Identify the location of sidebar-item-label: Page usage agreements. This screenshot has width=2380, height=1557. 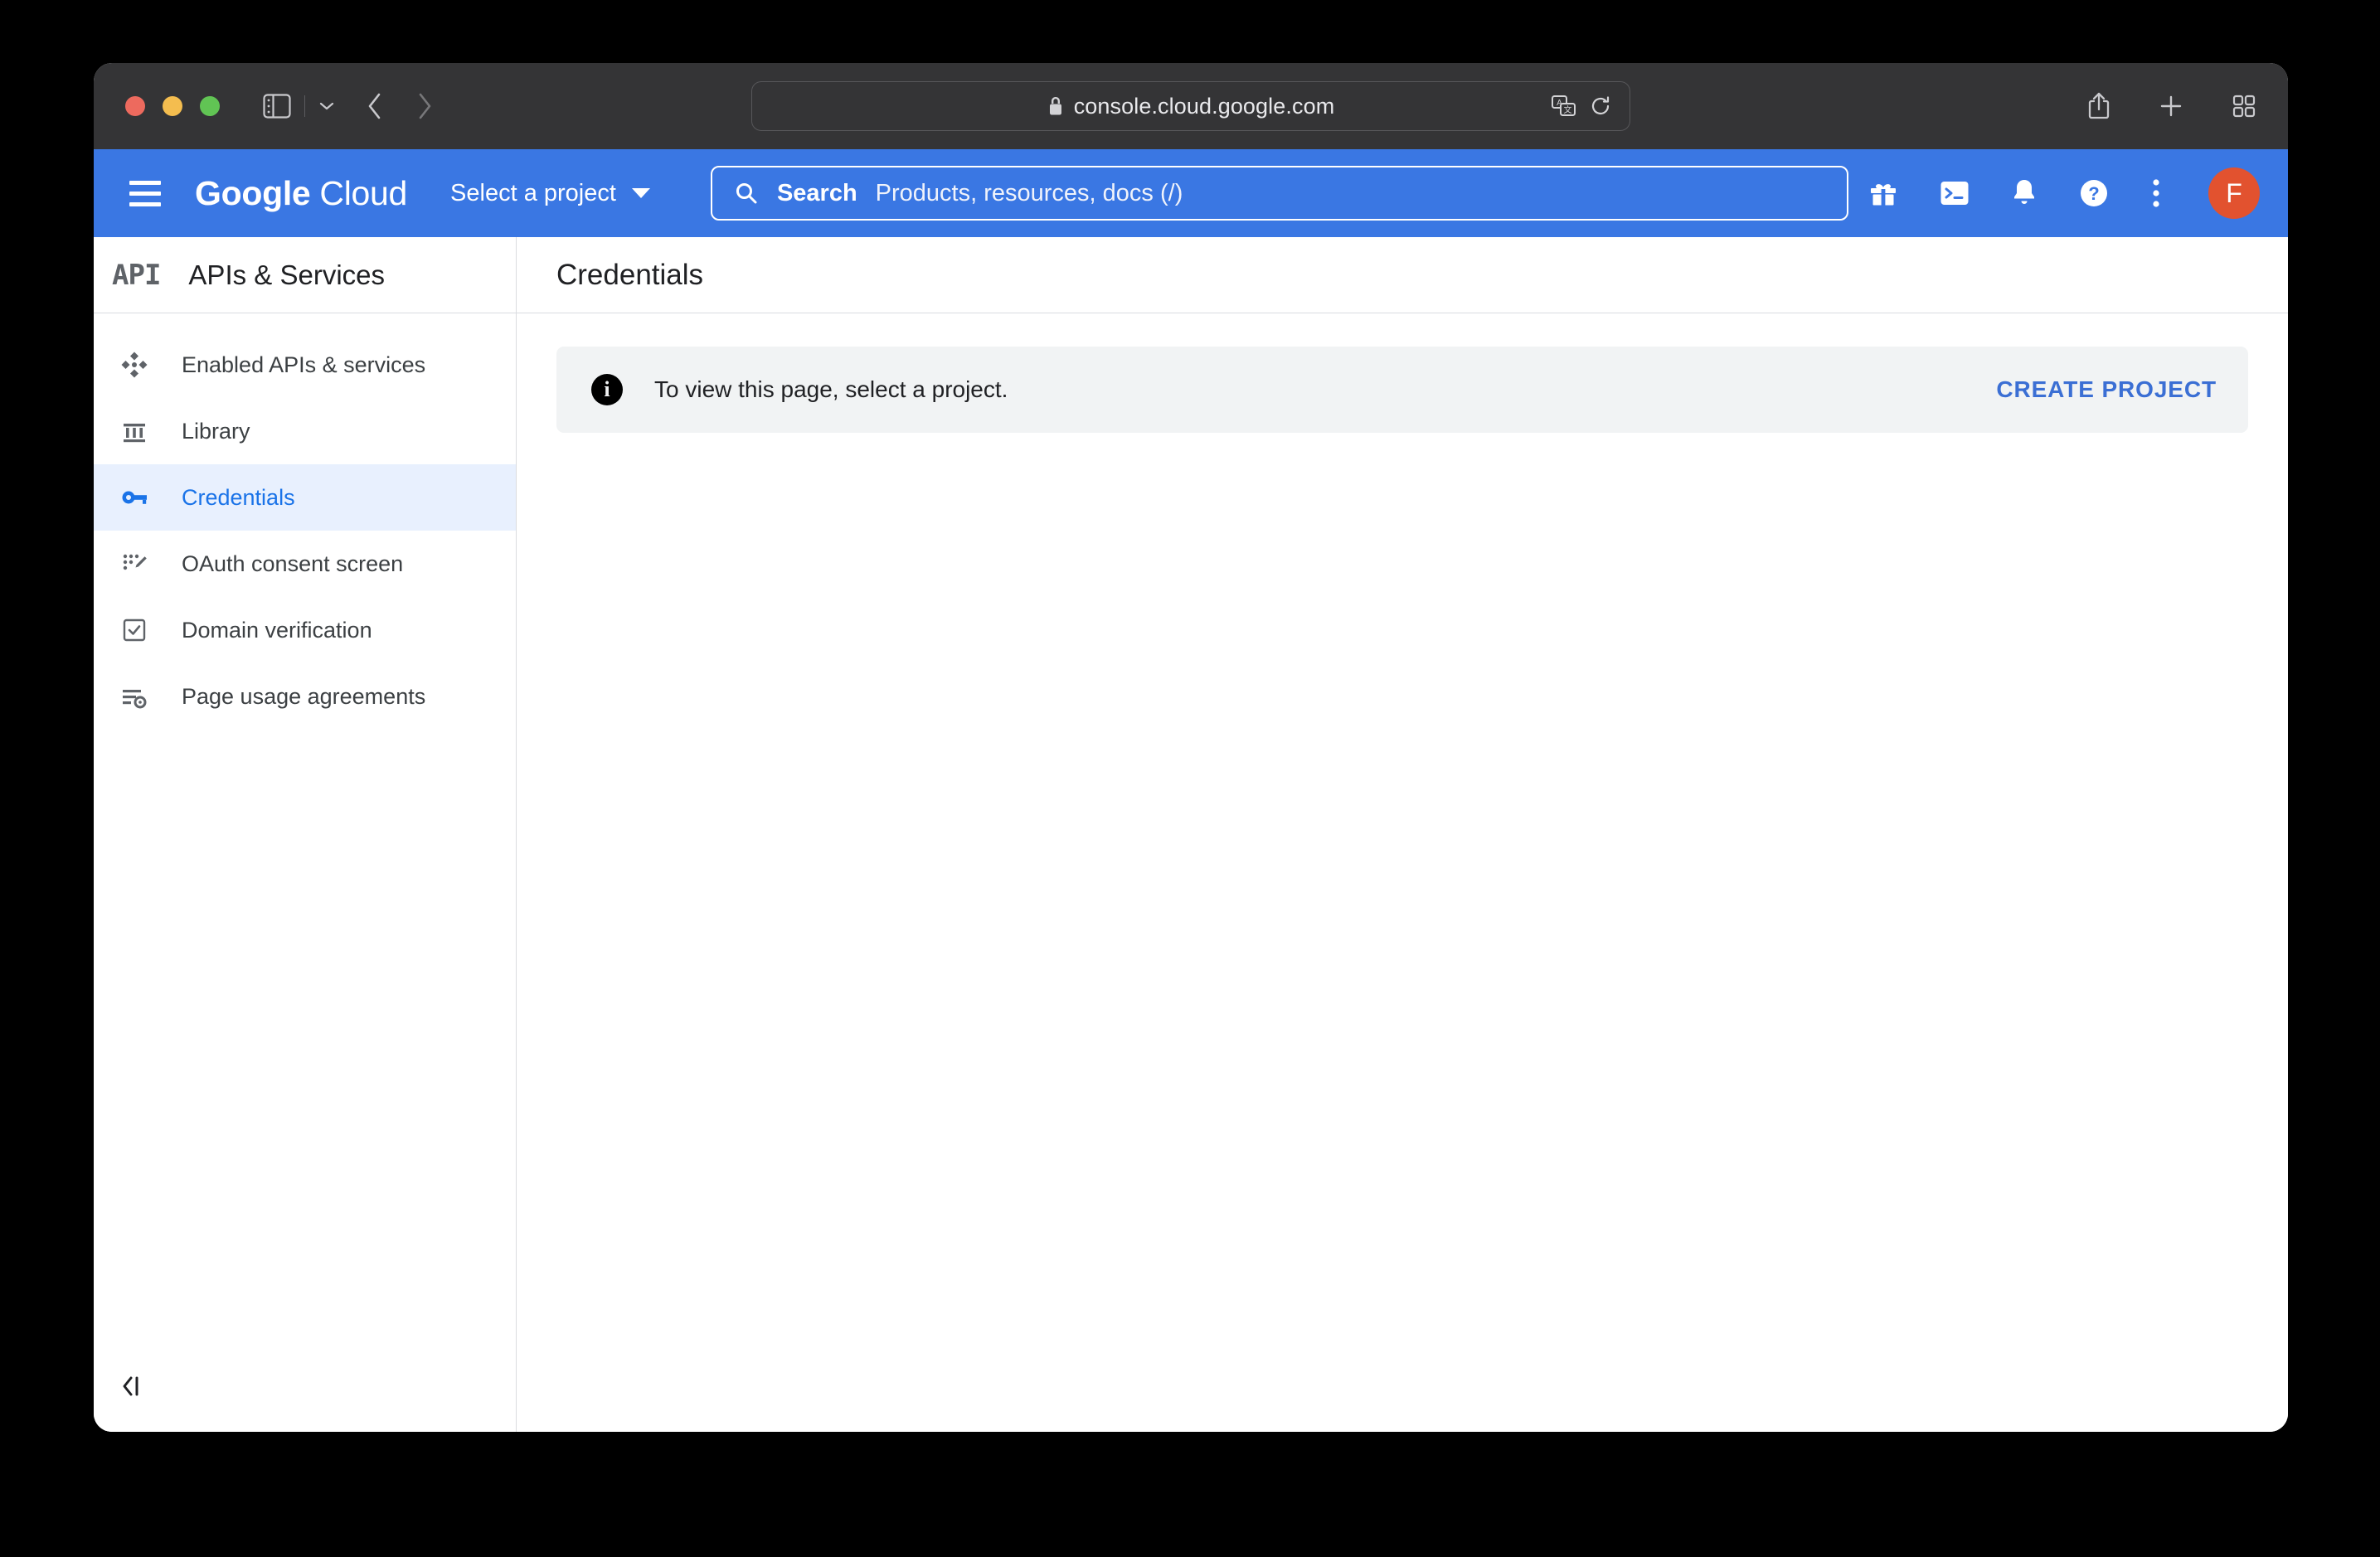
(304, 696).